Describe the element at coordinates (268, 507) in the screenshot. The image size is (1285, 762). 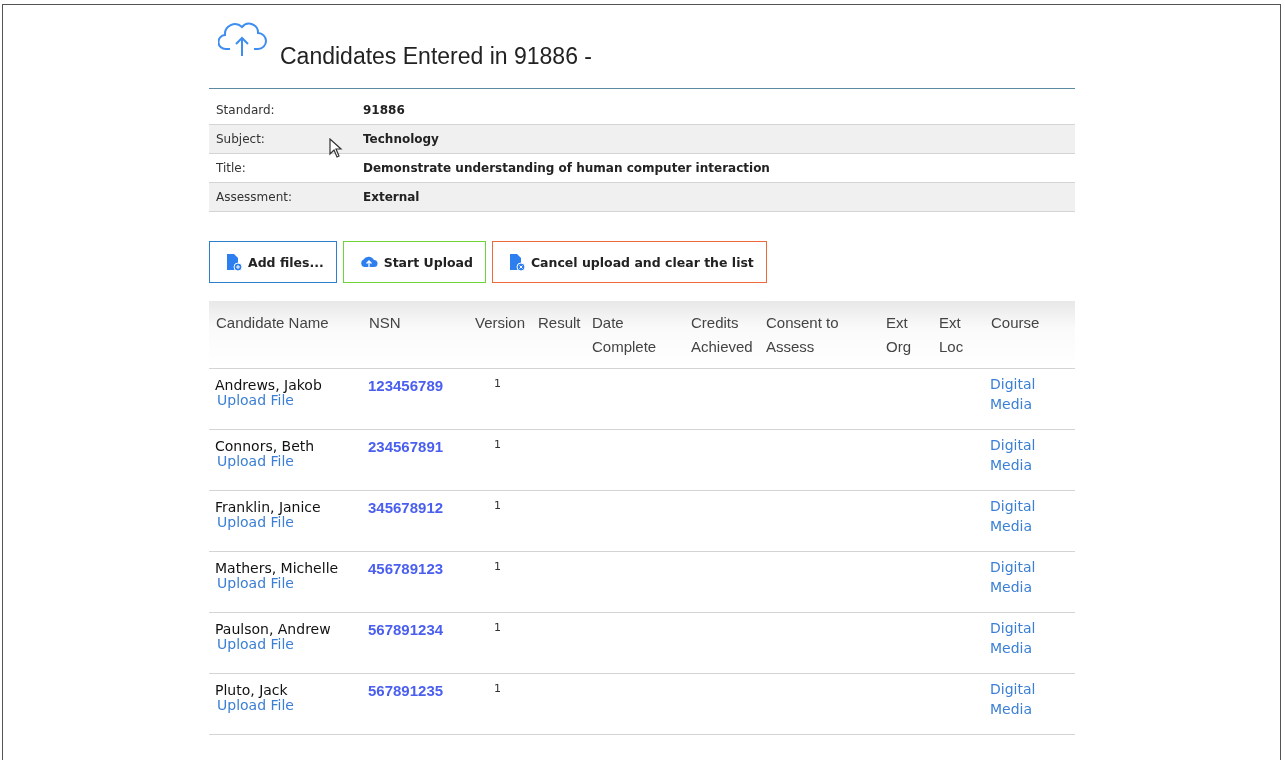
I see `candidate-name: Franklin, Janice` at that location.